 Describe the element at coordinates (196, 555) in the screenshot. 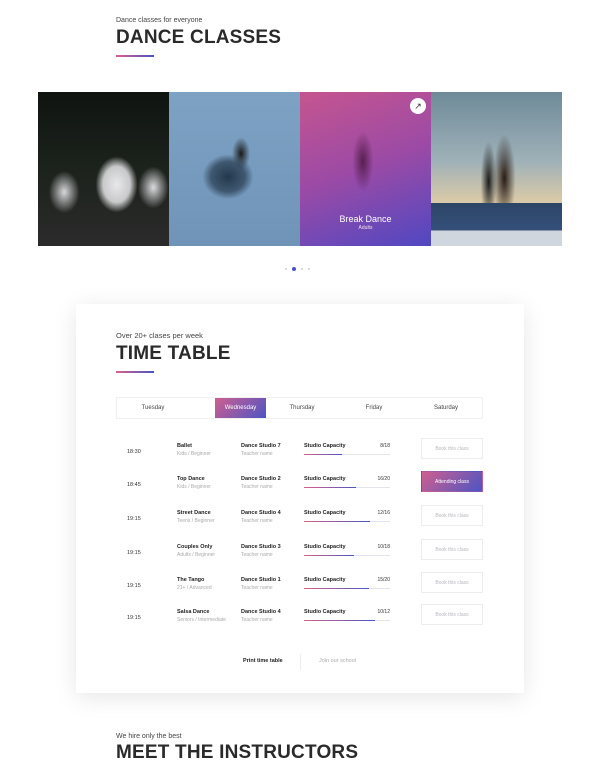

I see `class-level: Adults / Beginner` at that location.